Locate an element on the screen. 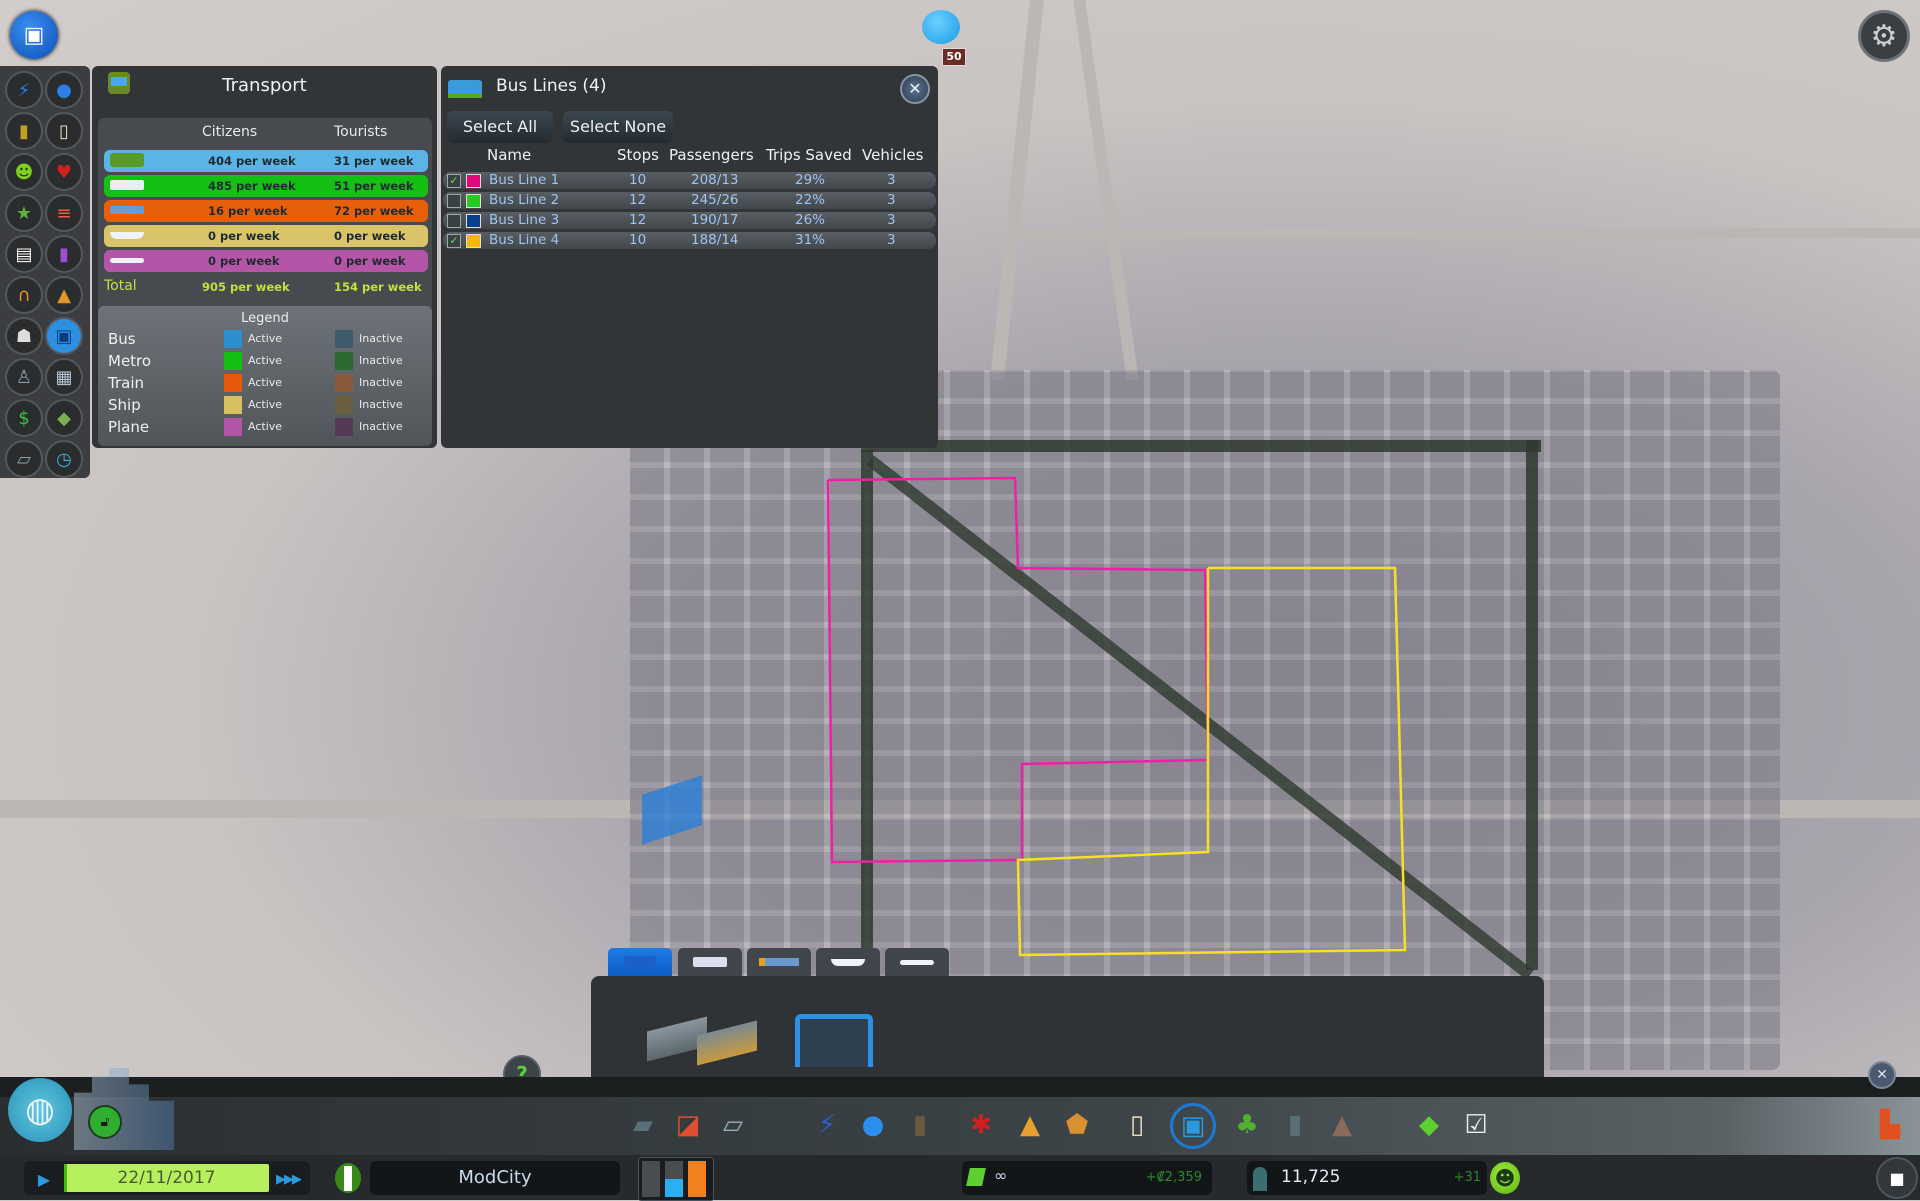 This screenshot has width=1920, height=1201. info-views-button: ▣ is located at coordinates (34, 35).